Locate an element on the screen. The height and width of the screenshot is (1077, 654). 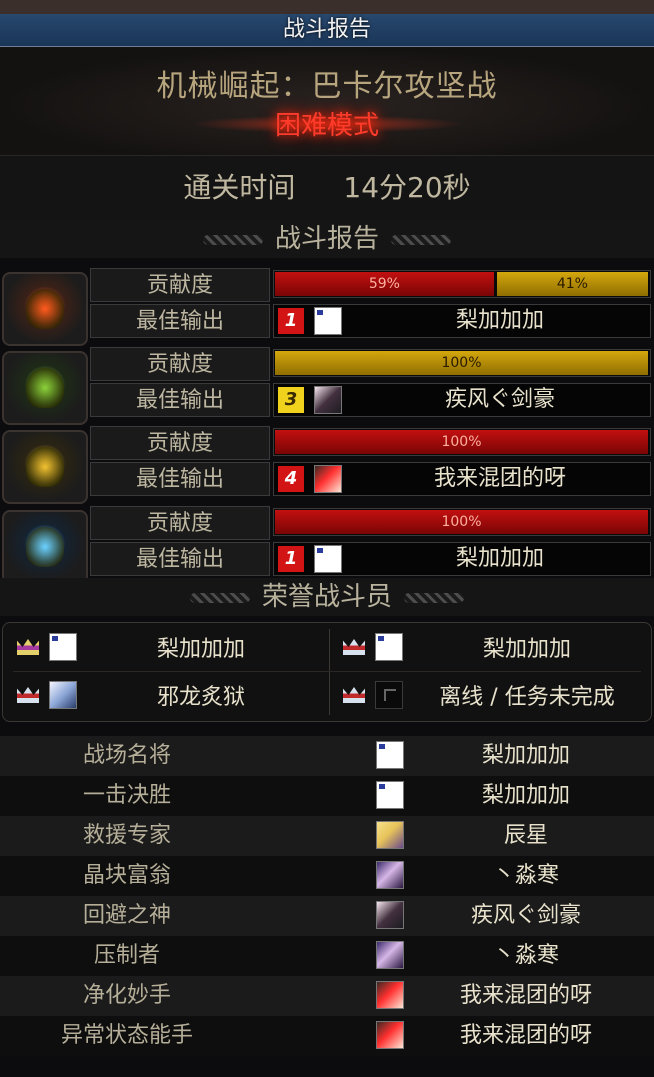
report-section-header: 战斗报告 is located at coordinates (327, 239).